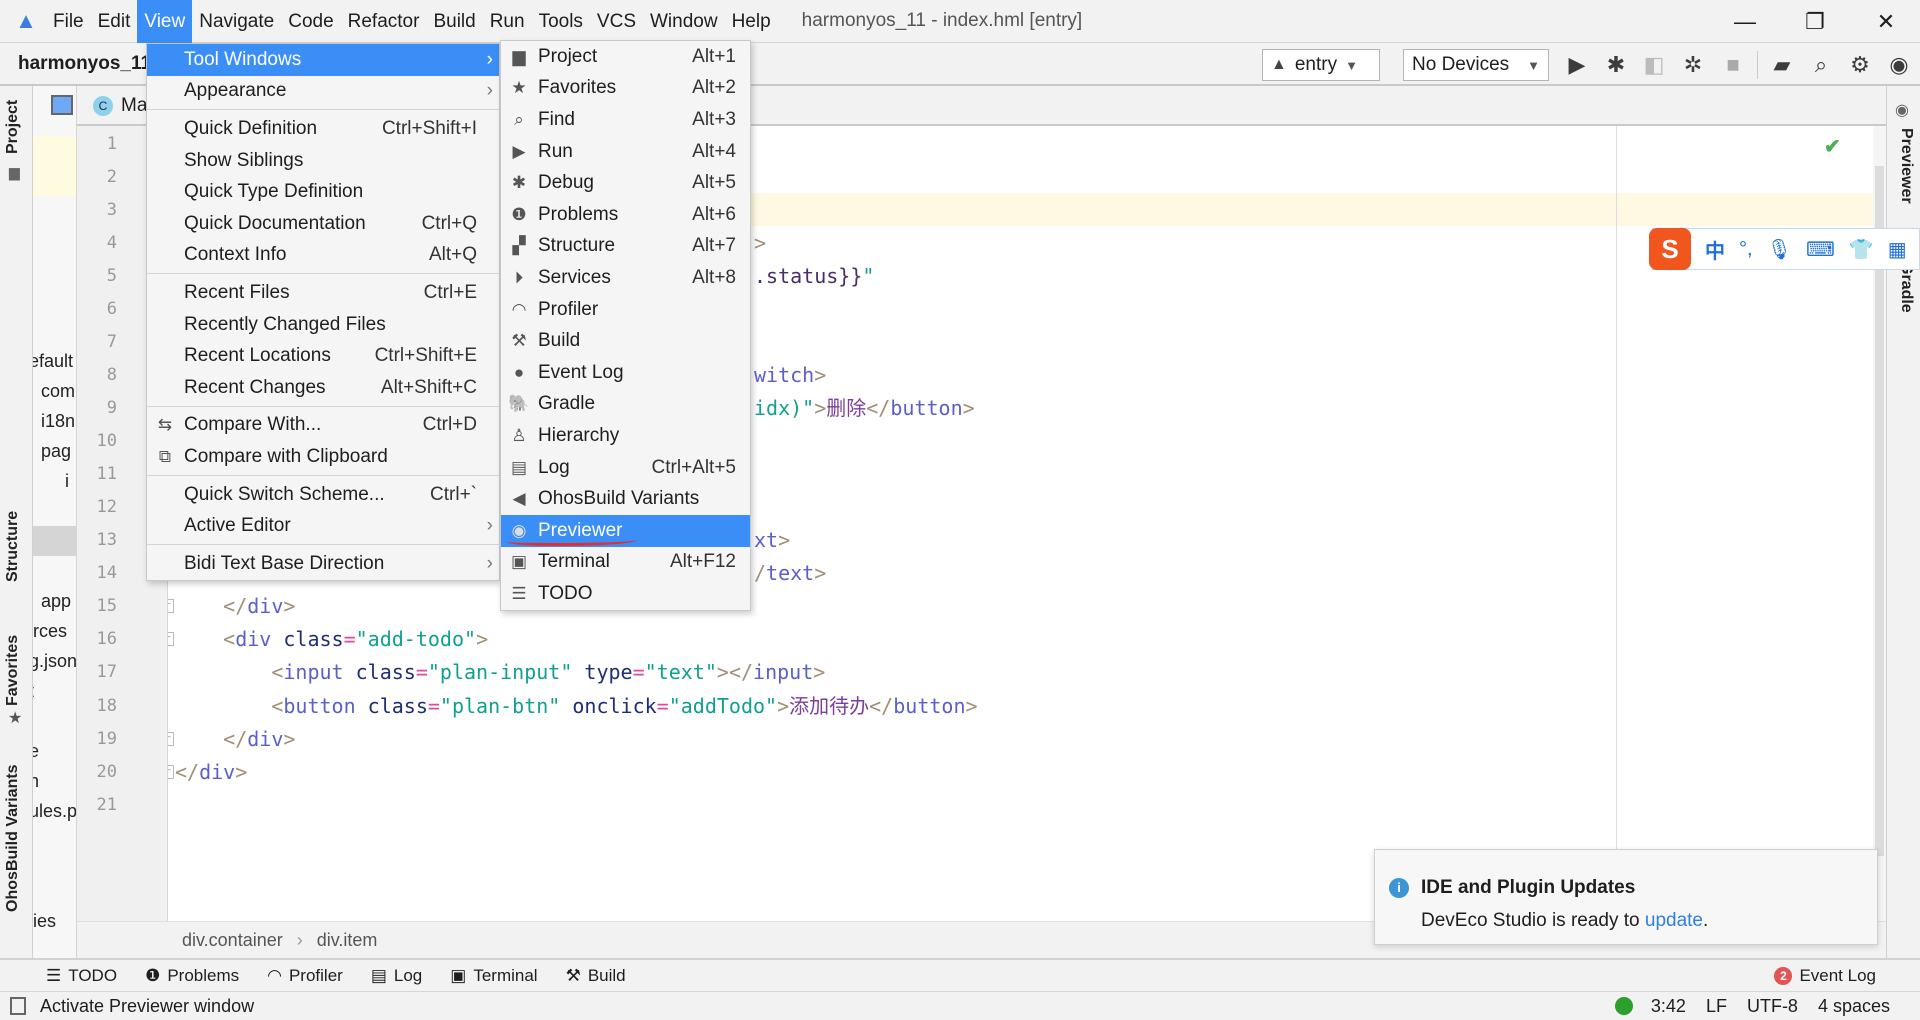  Describe the element at coordinates (596, 976) in the screenshot. I see `tab-build: ⚒ Build` at that location.